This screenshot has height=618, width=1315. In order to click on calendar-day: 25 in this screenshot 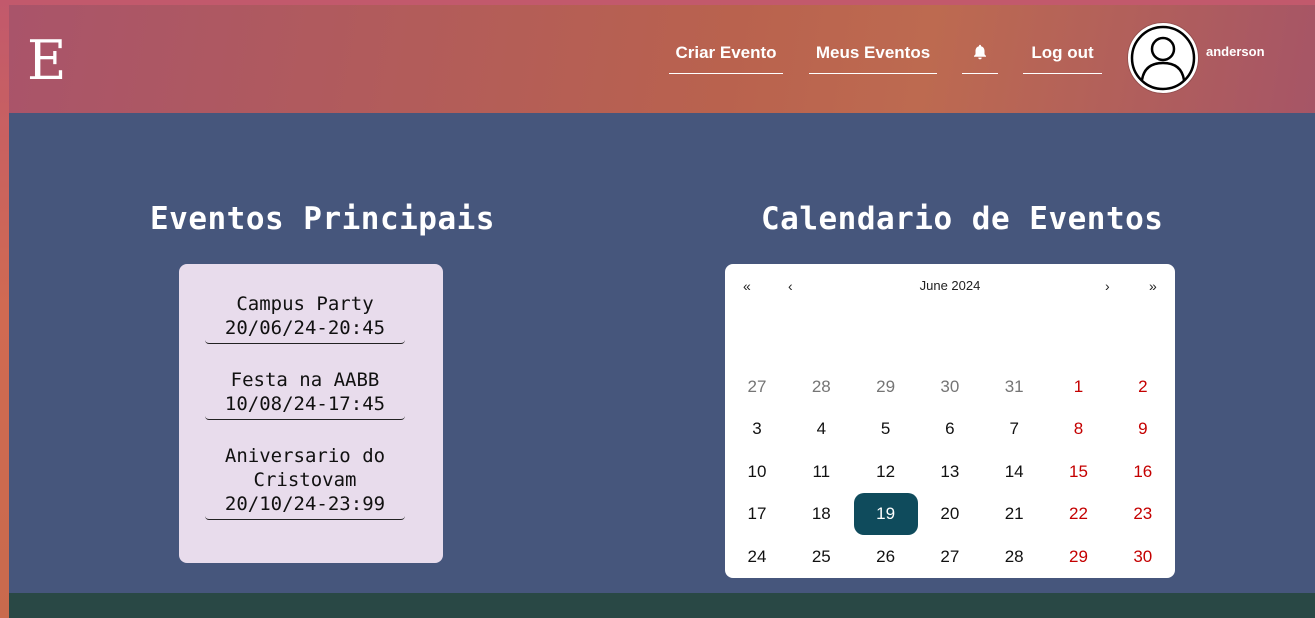, I will do `click(821, 557)`.